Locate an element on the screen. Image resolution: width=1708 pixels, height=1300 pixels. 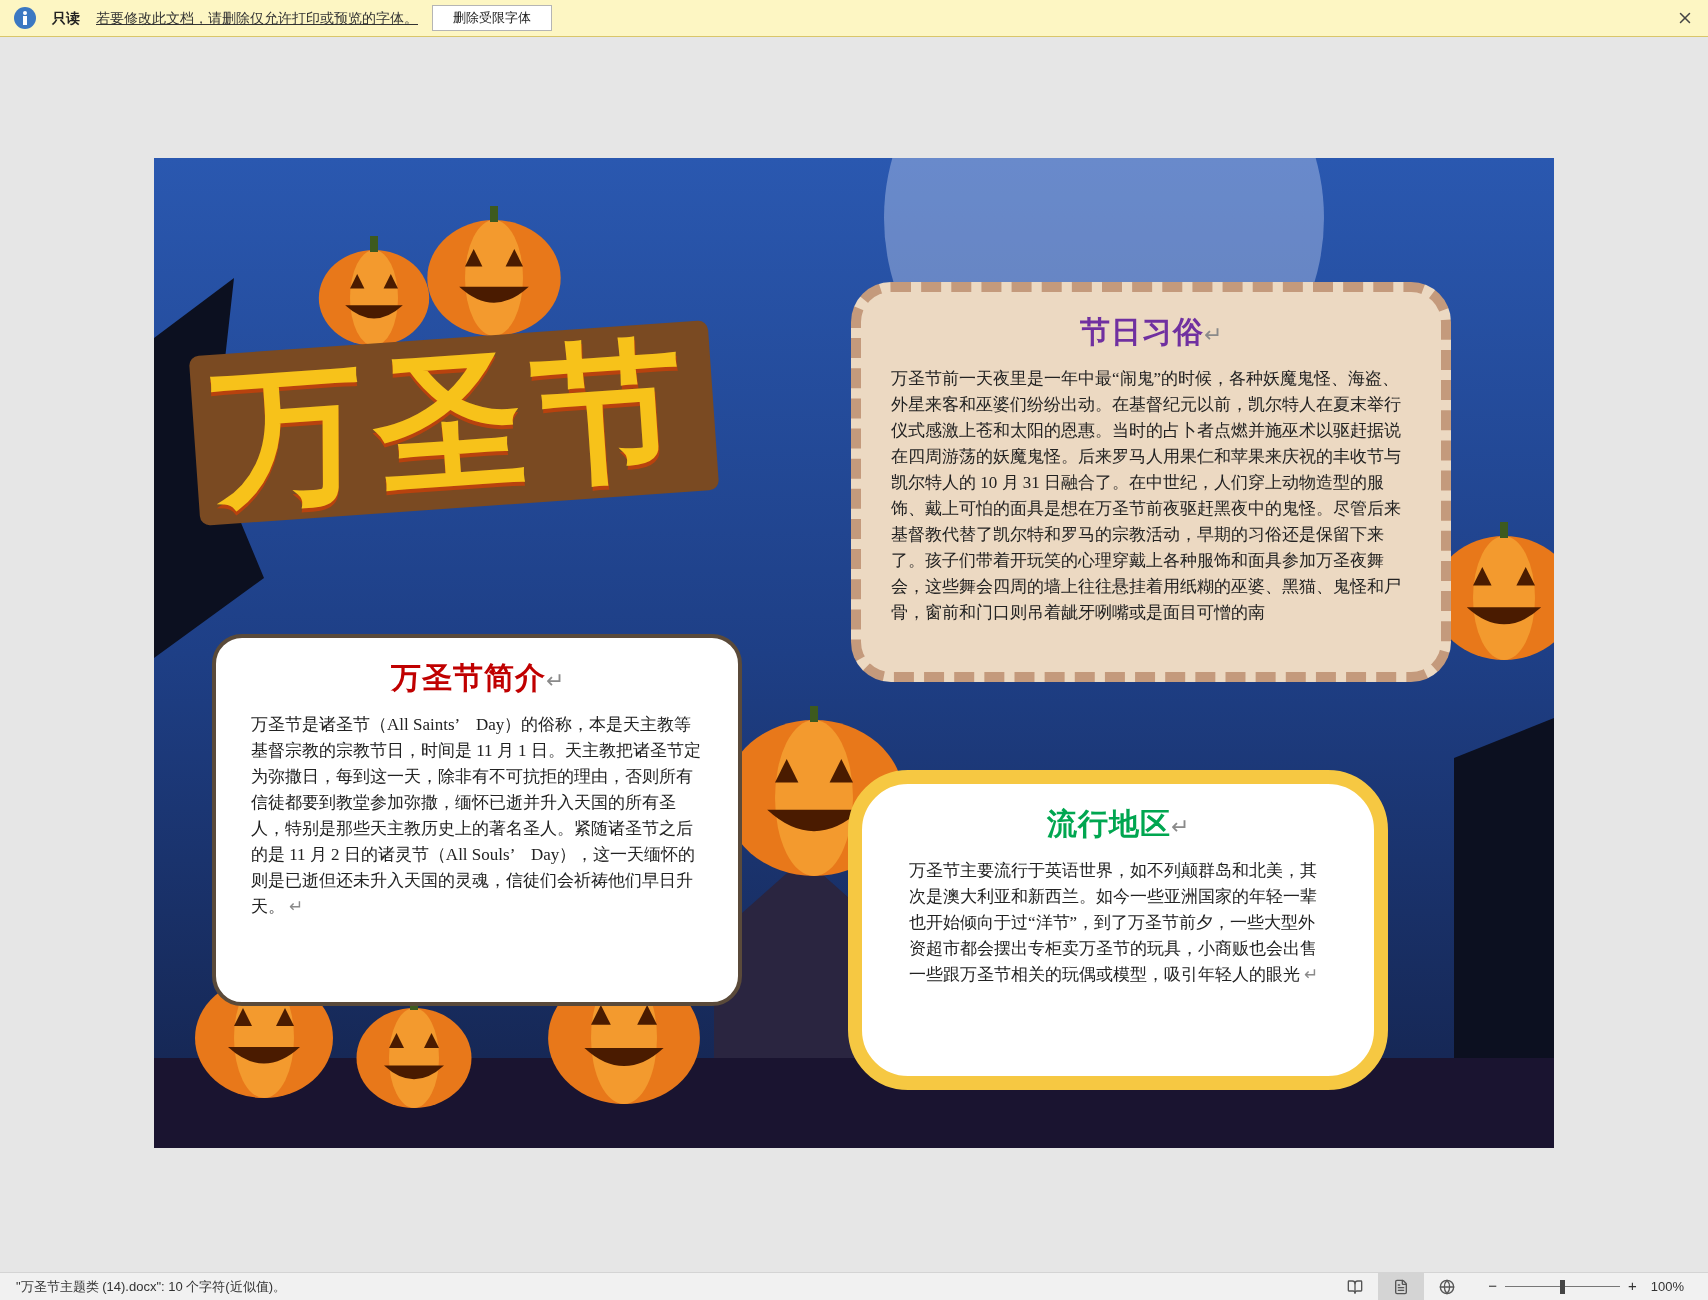
zoom-in-button: + is located at coordinates (1632, 1286).